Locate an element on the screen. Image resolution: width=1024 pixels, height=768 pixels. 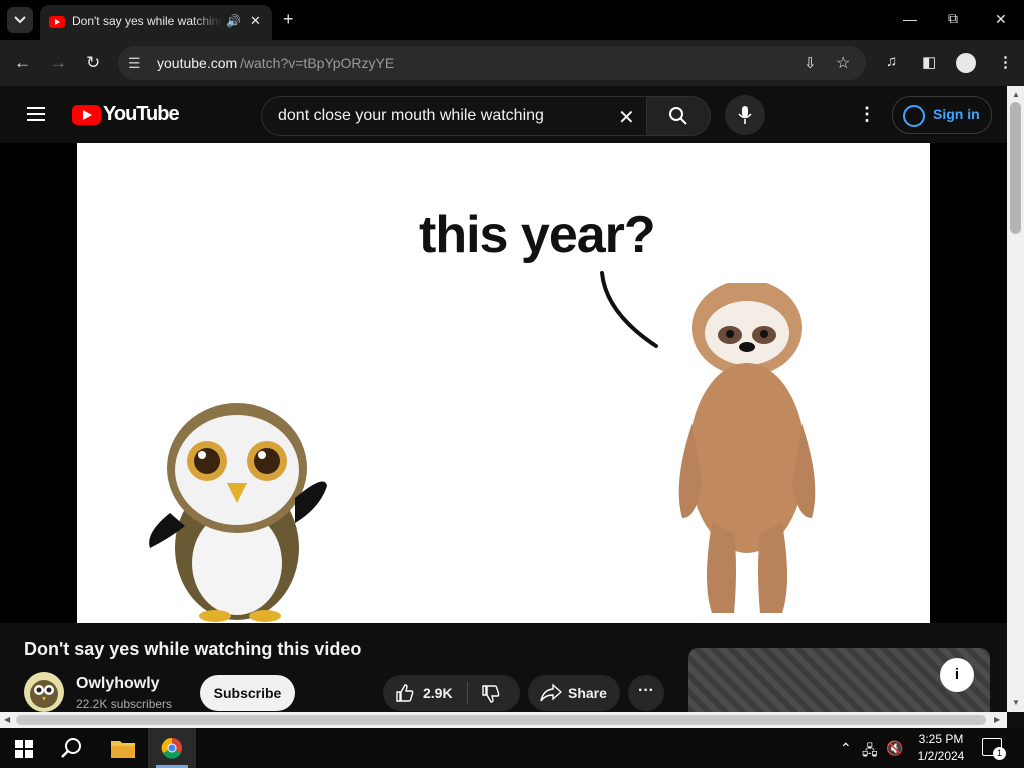
side-panel-icon: ◧ is located at coordinates (929, 62).